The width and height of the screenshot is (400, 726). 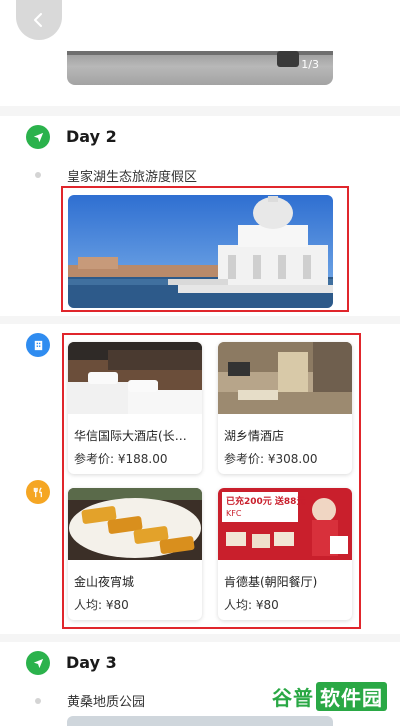 I want to click on chevron-left-icon, so click(x=38, y=20).